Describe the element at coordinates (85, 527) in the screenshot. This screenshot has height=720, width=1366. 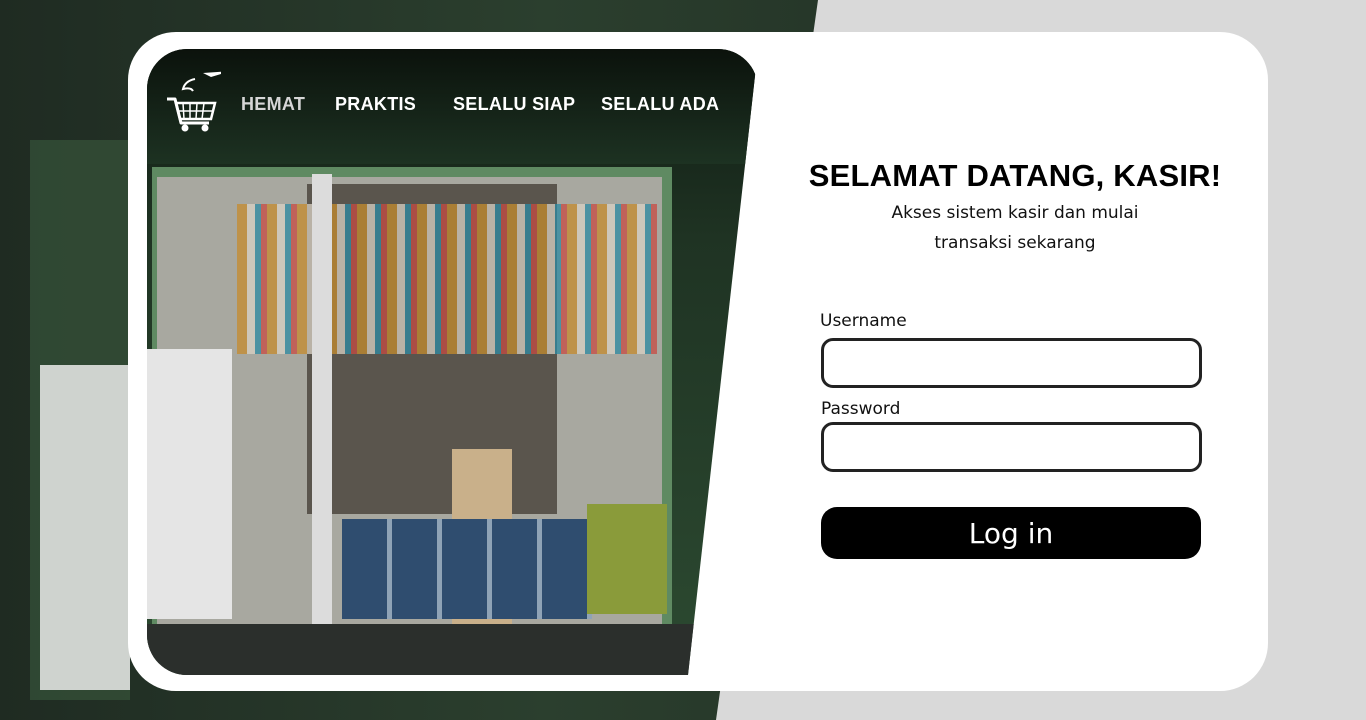
I see `background-fridge` at that location.